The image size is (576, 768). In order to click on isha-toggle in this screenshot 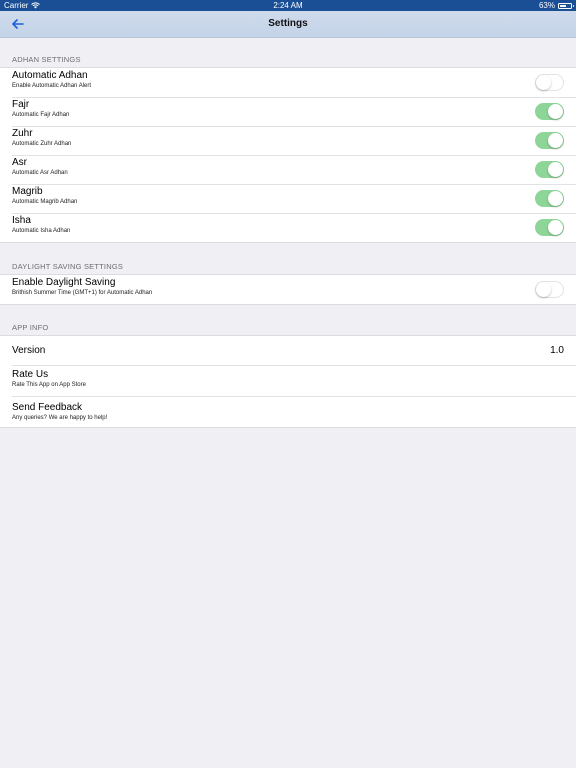, I will do `click(549, 227)`.